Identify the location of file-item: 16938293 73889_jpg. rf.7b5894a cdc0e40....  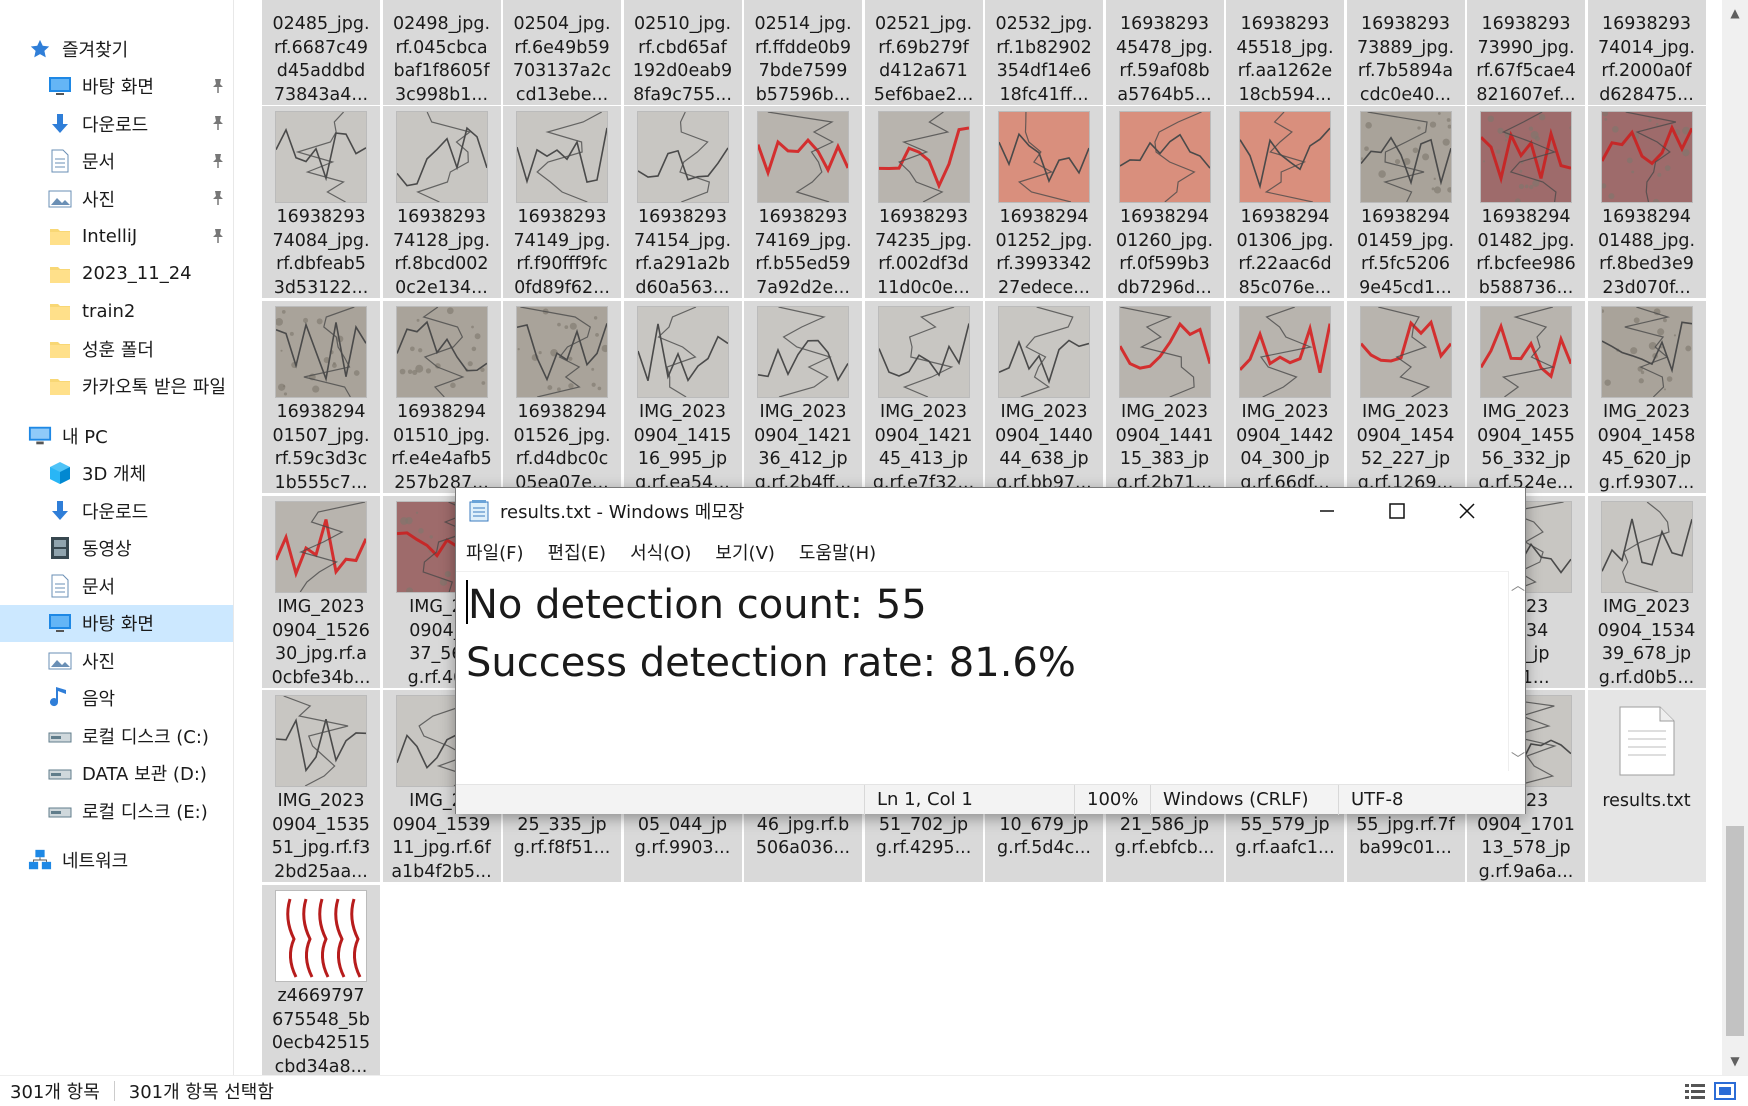
(1405, 53).